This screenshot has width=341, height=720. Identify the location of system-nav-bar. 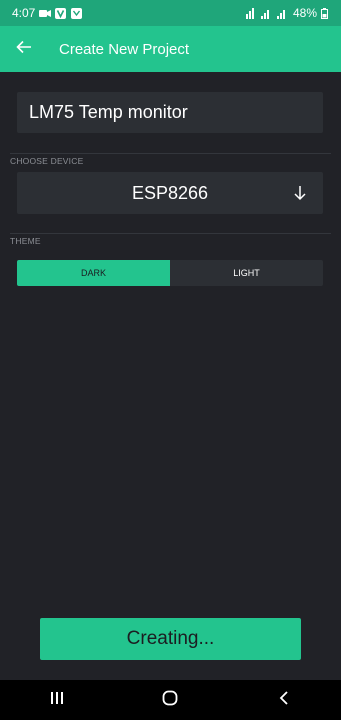
(170, 700).